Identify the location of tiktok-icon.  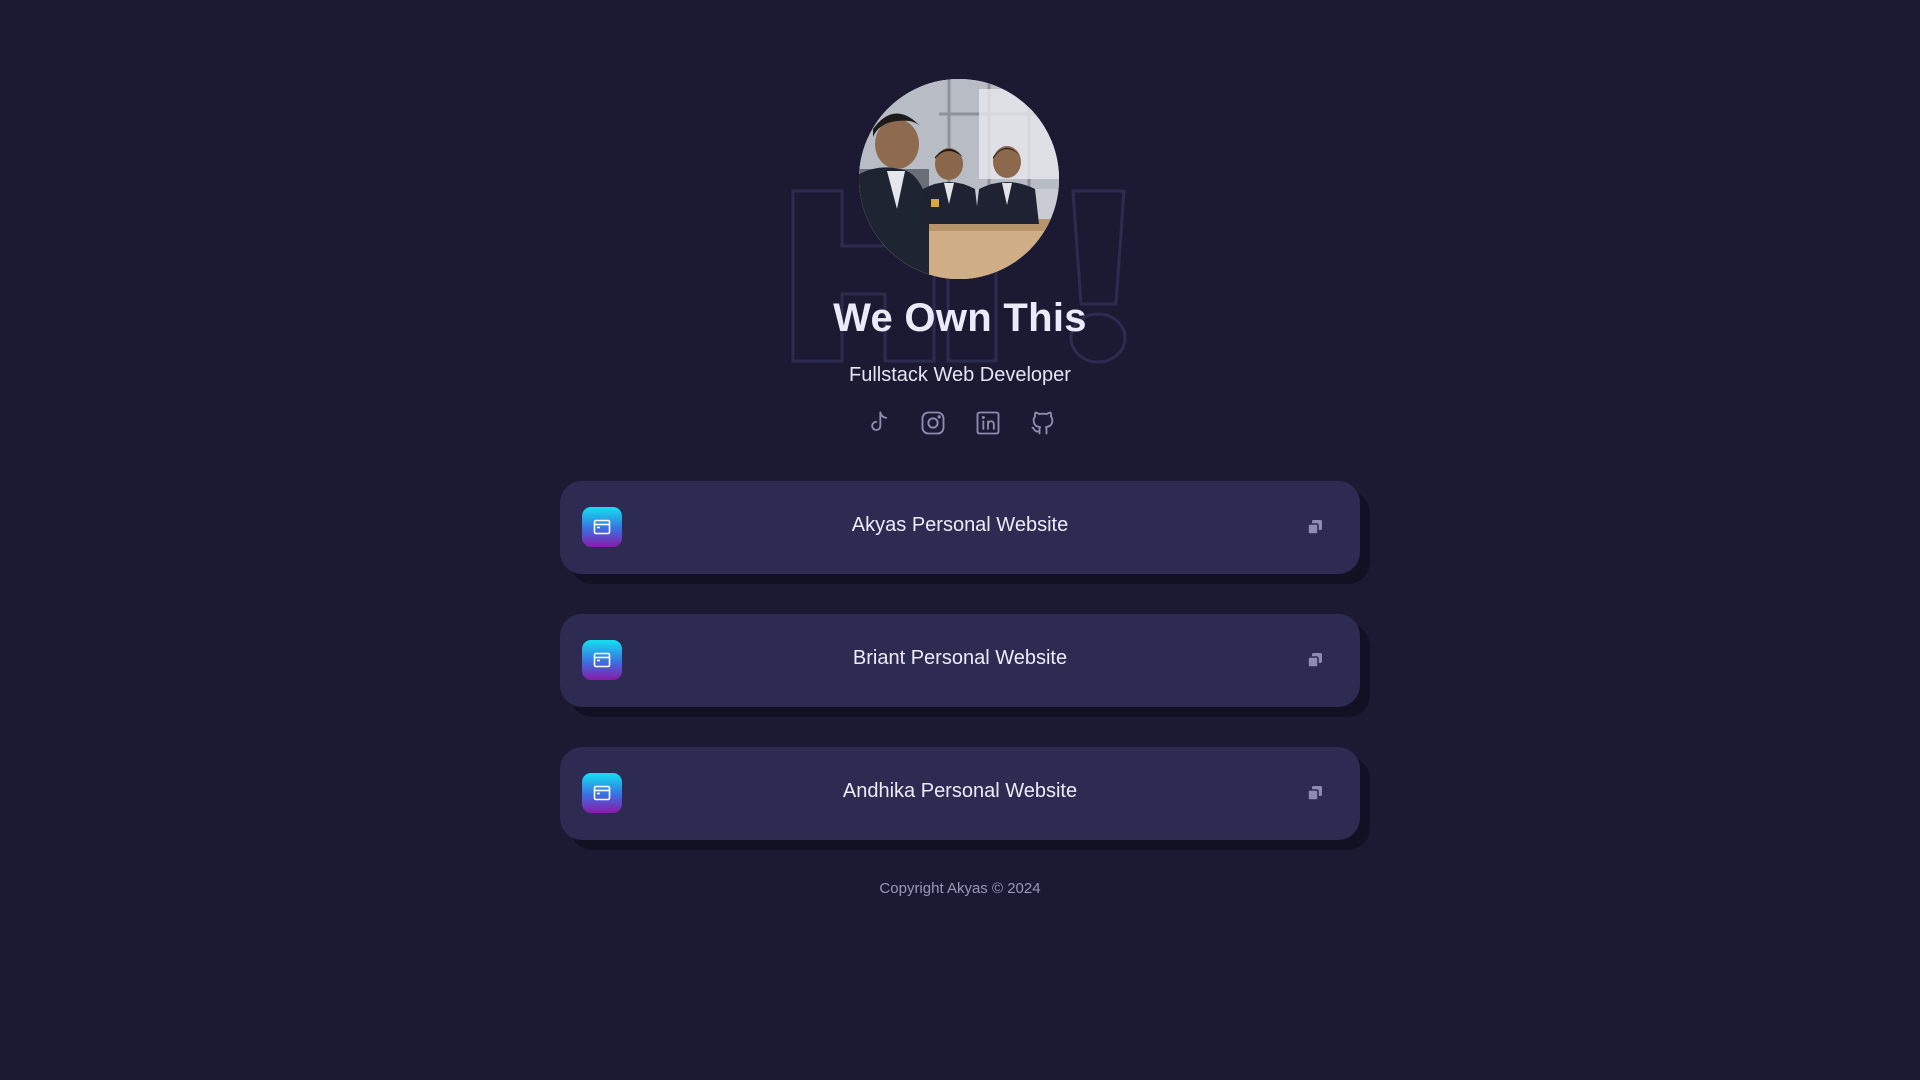
(878, 421).